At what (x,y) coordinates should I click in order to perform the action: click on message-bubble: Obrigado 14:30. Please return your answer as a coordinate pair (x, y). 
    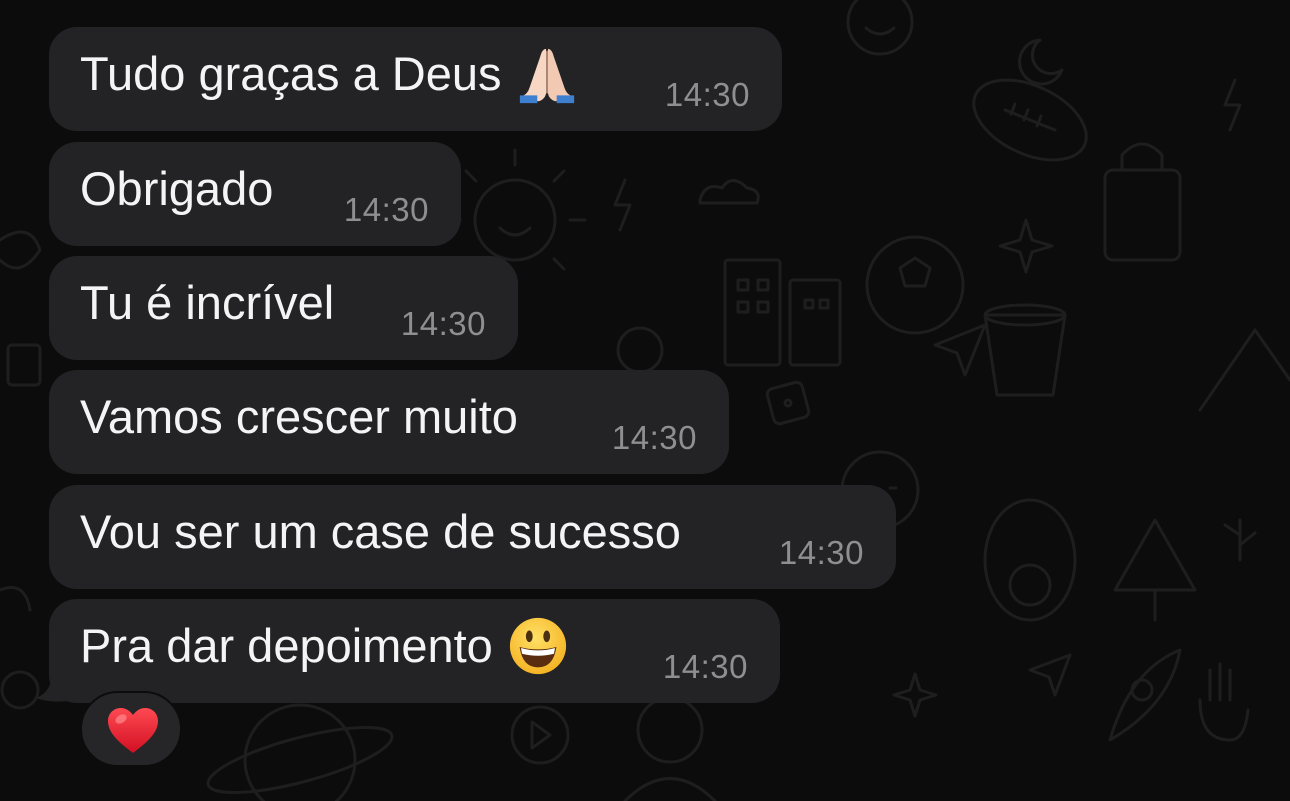
    Looking at the image, I should click on (255, 194).